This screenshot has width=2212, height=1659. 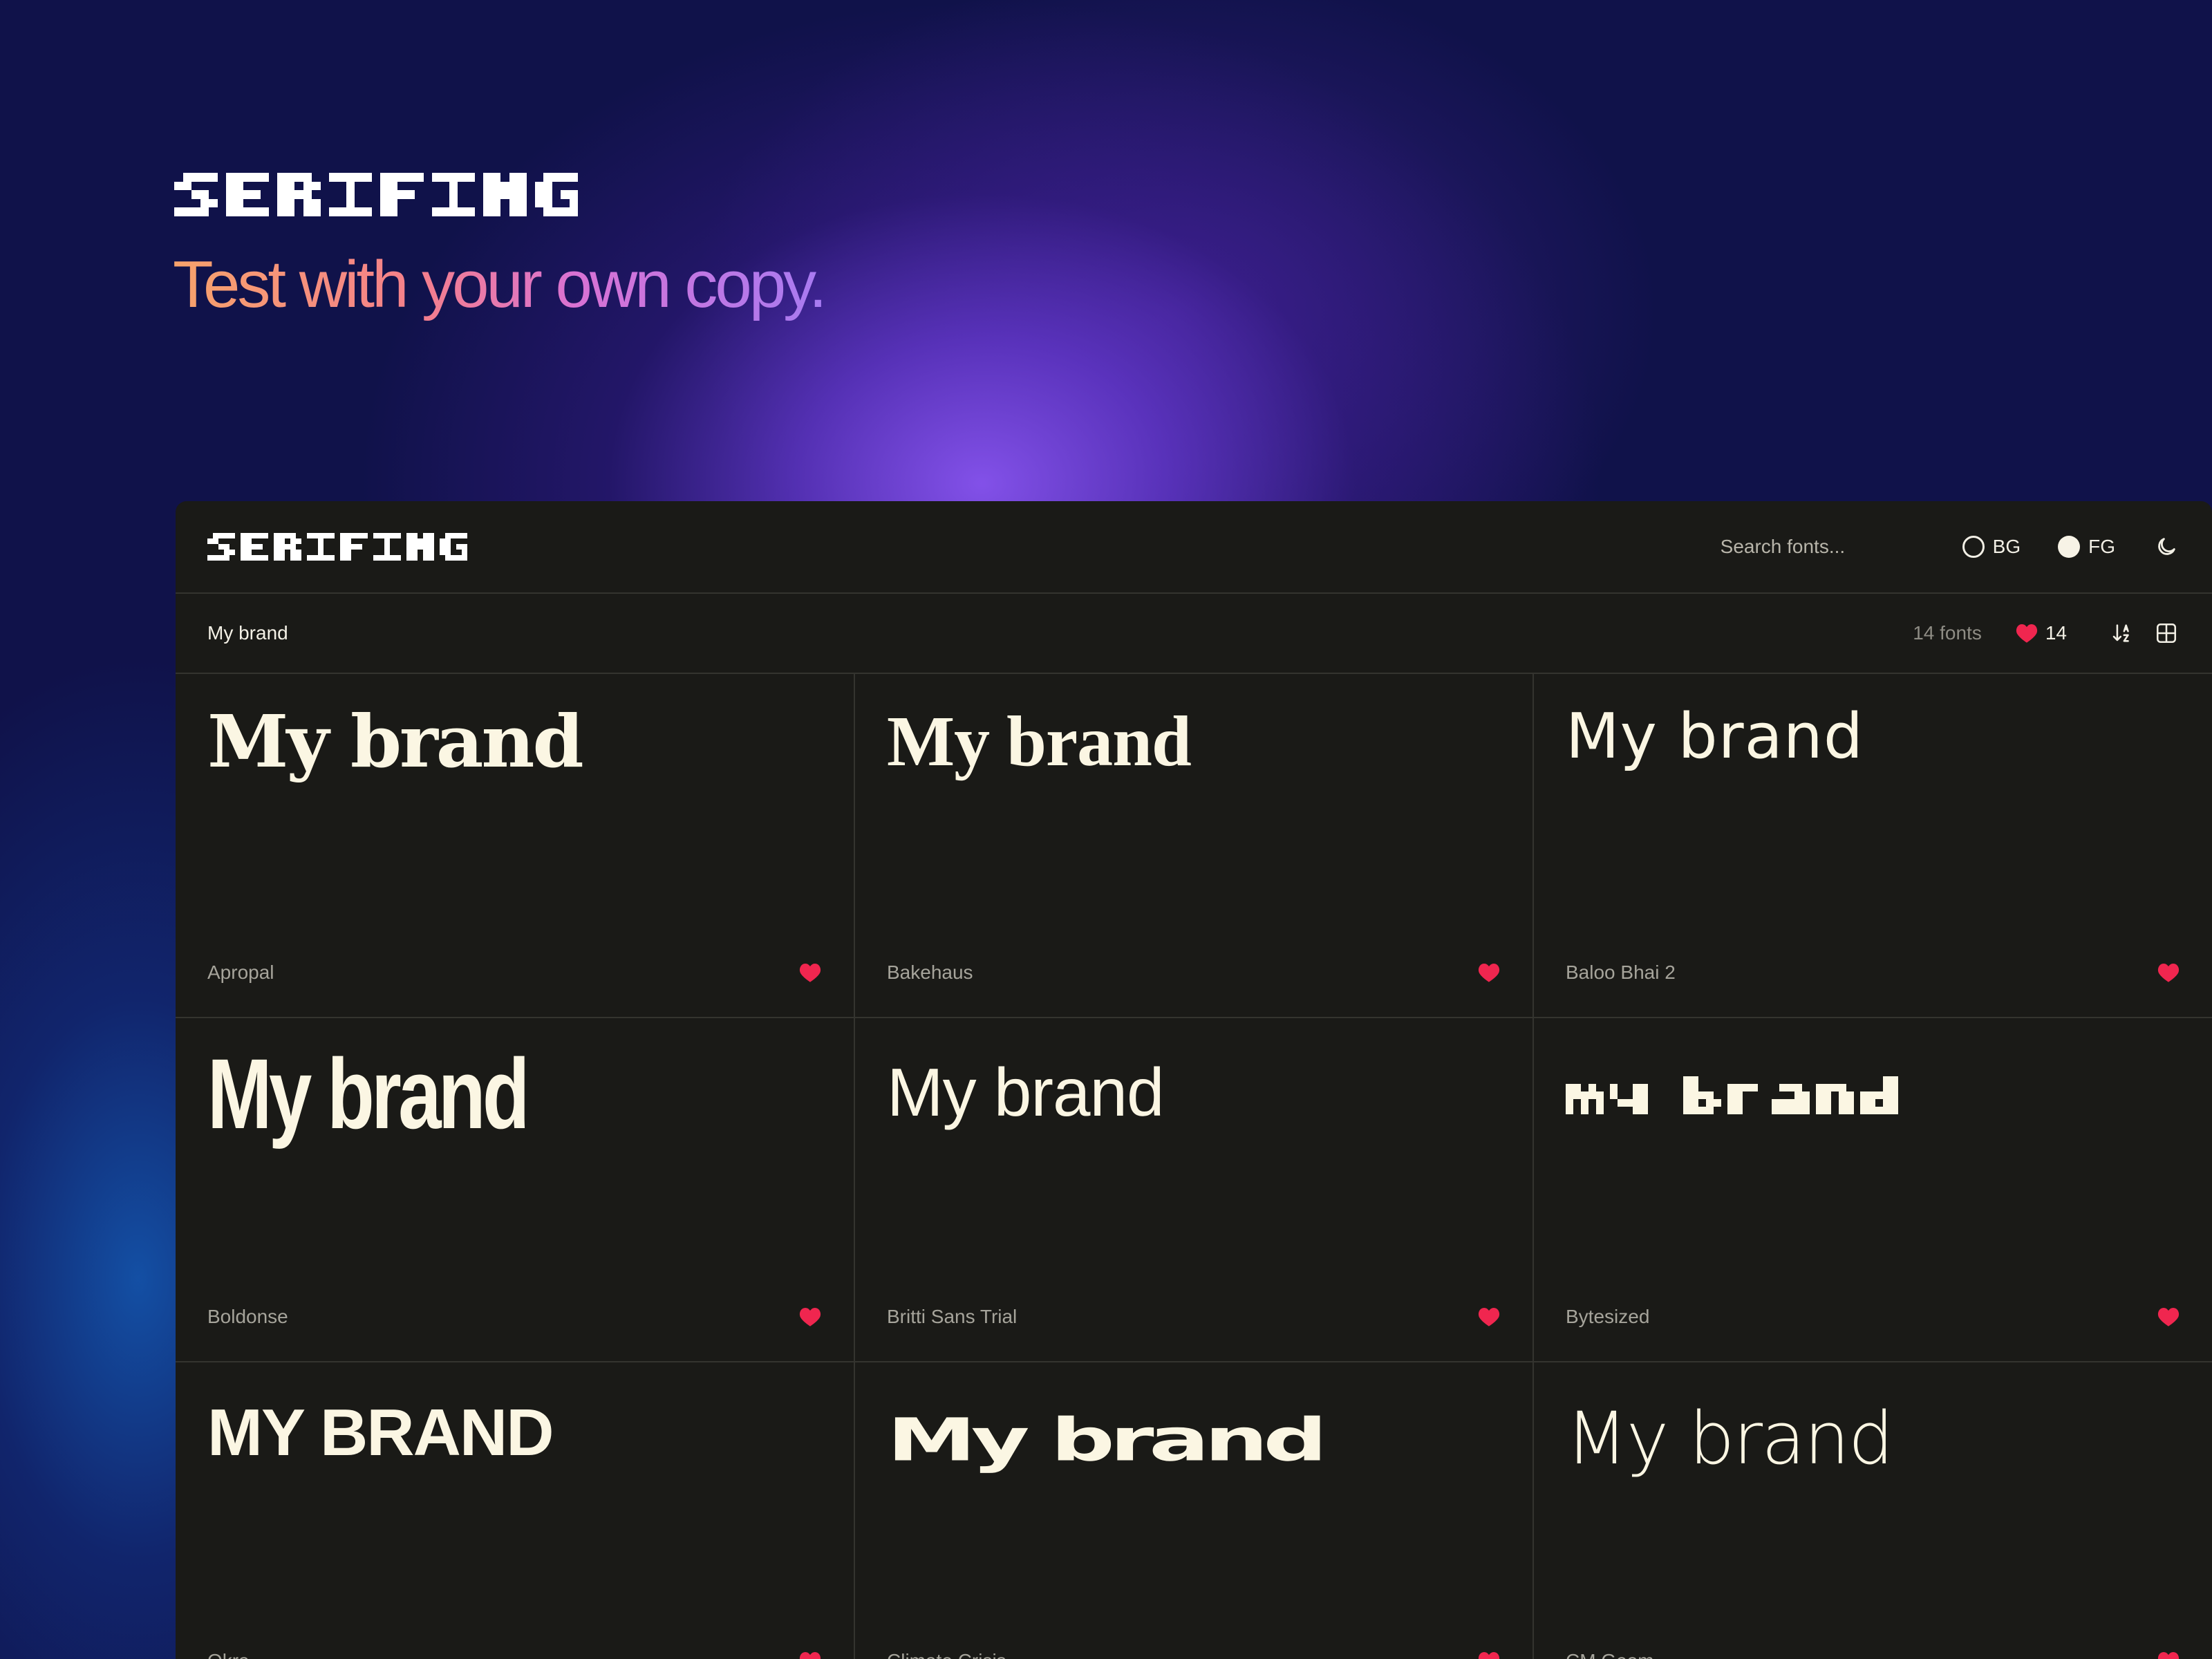 I want to click on font-card: My brand Bytesized, so click(x=1873, y=1190).